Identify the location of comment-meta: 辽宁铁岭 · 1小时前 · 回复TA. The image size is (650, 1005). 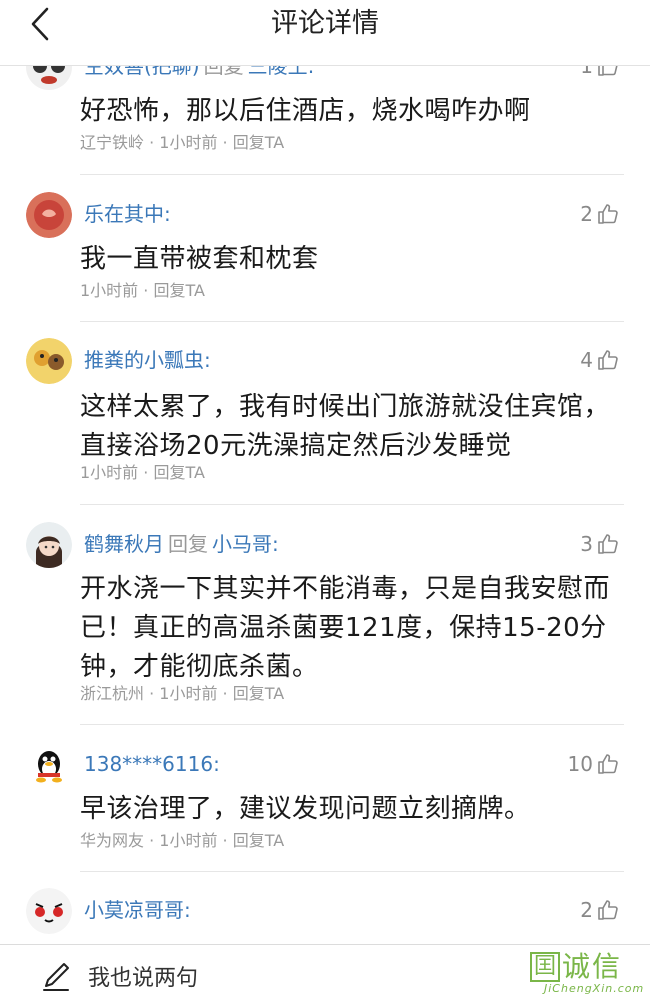
(182, 142).